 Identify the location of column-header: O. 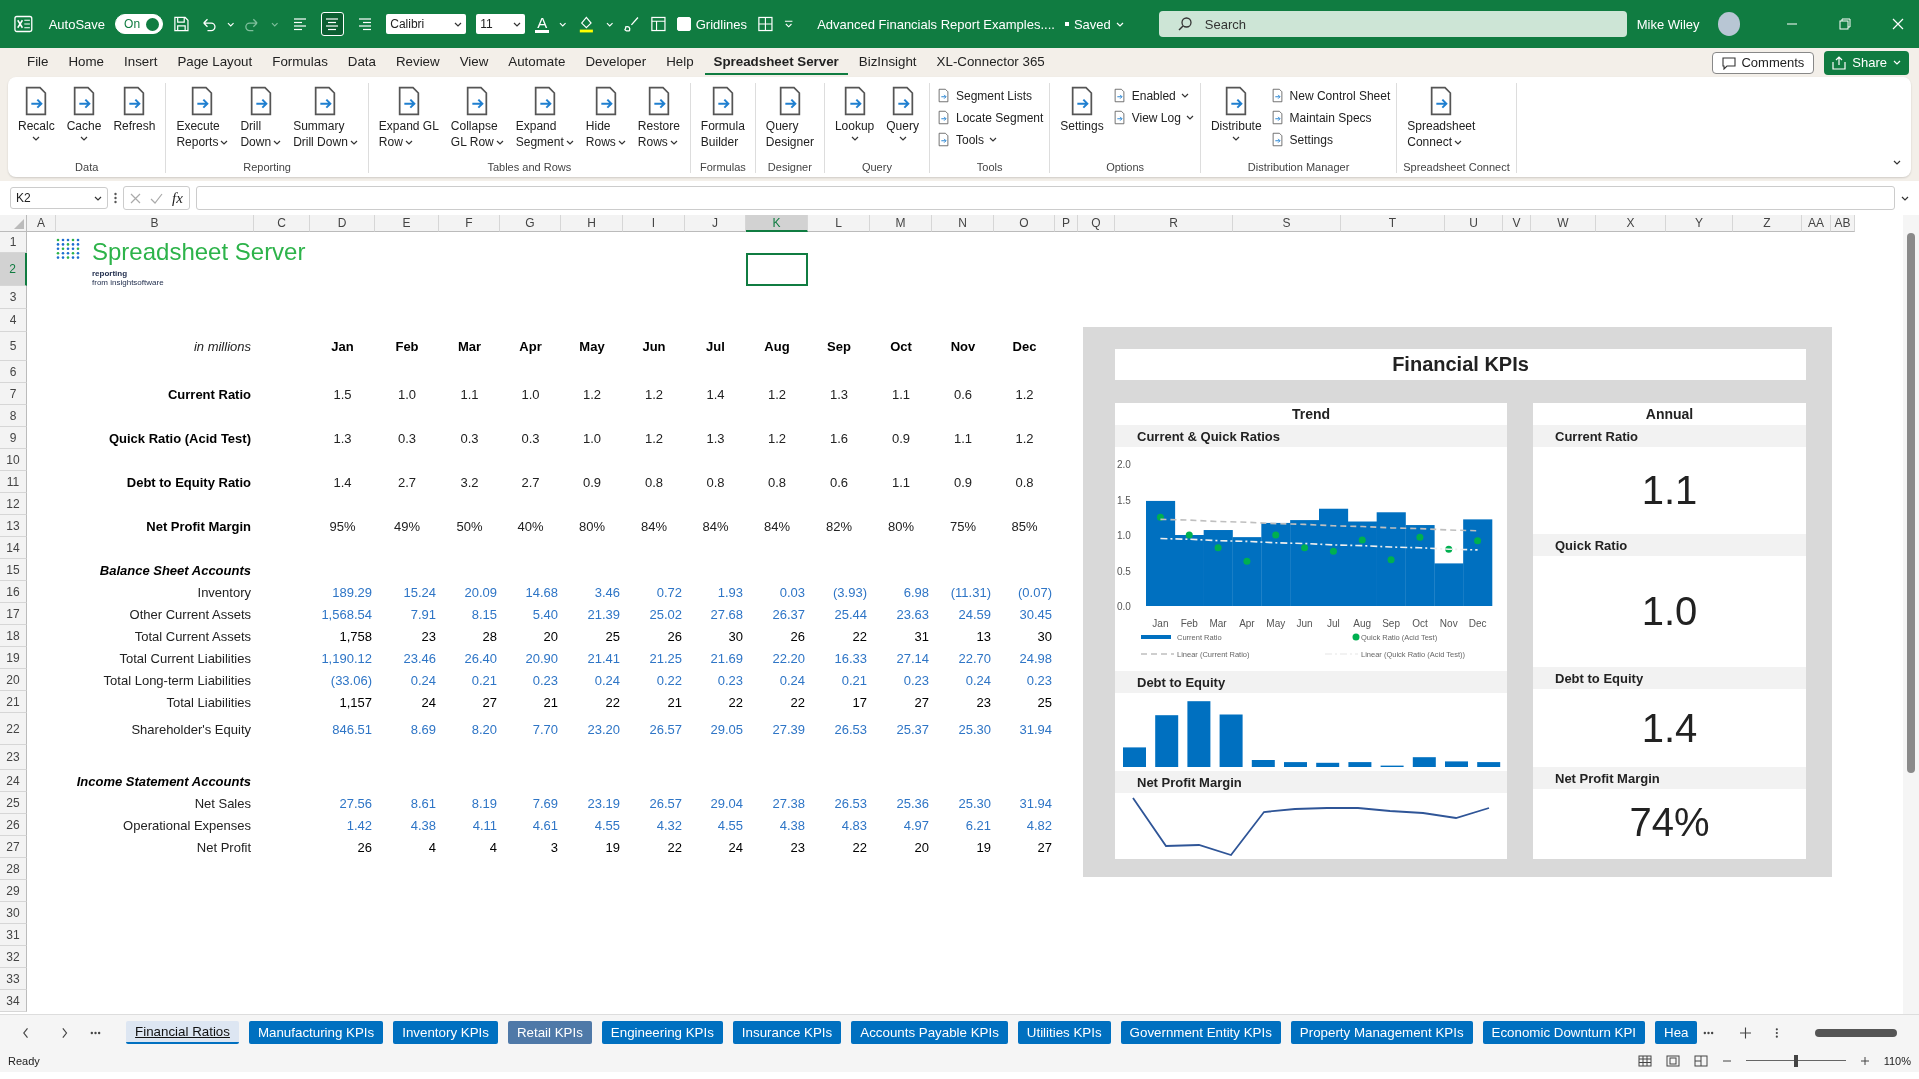
(1024, 223).